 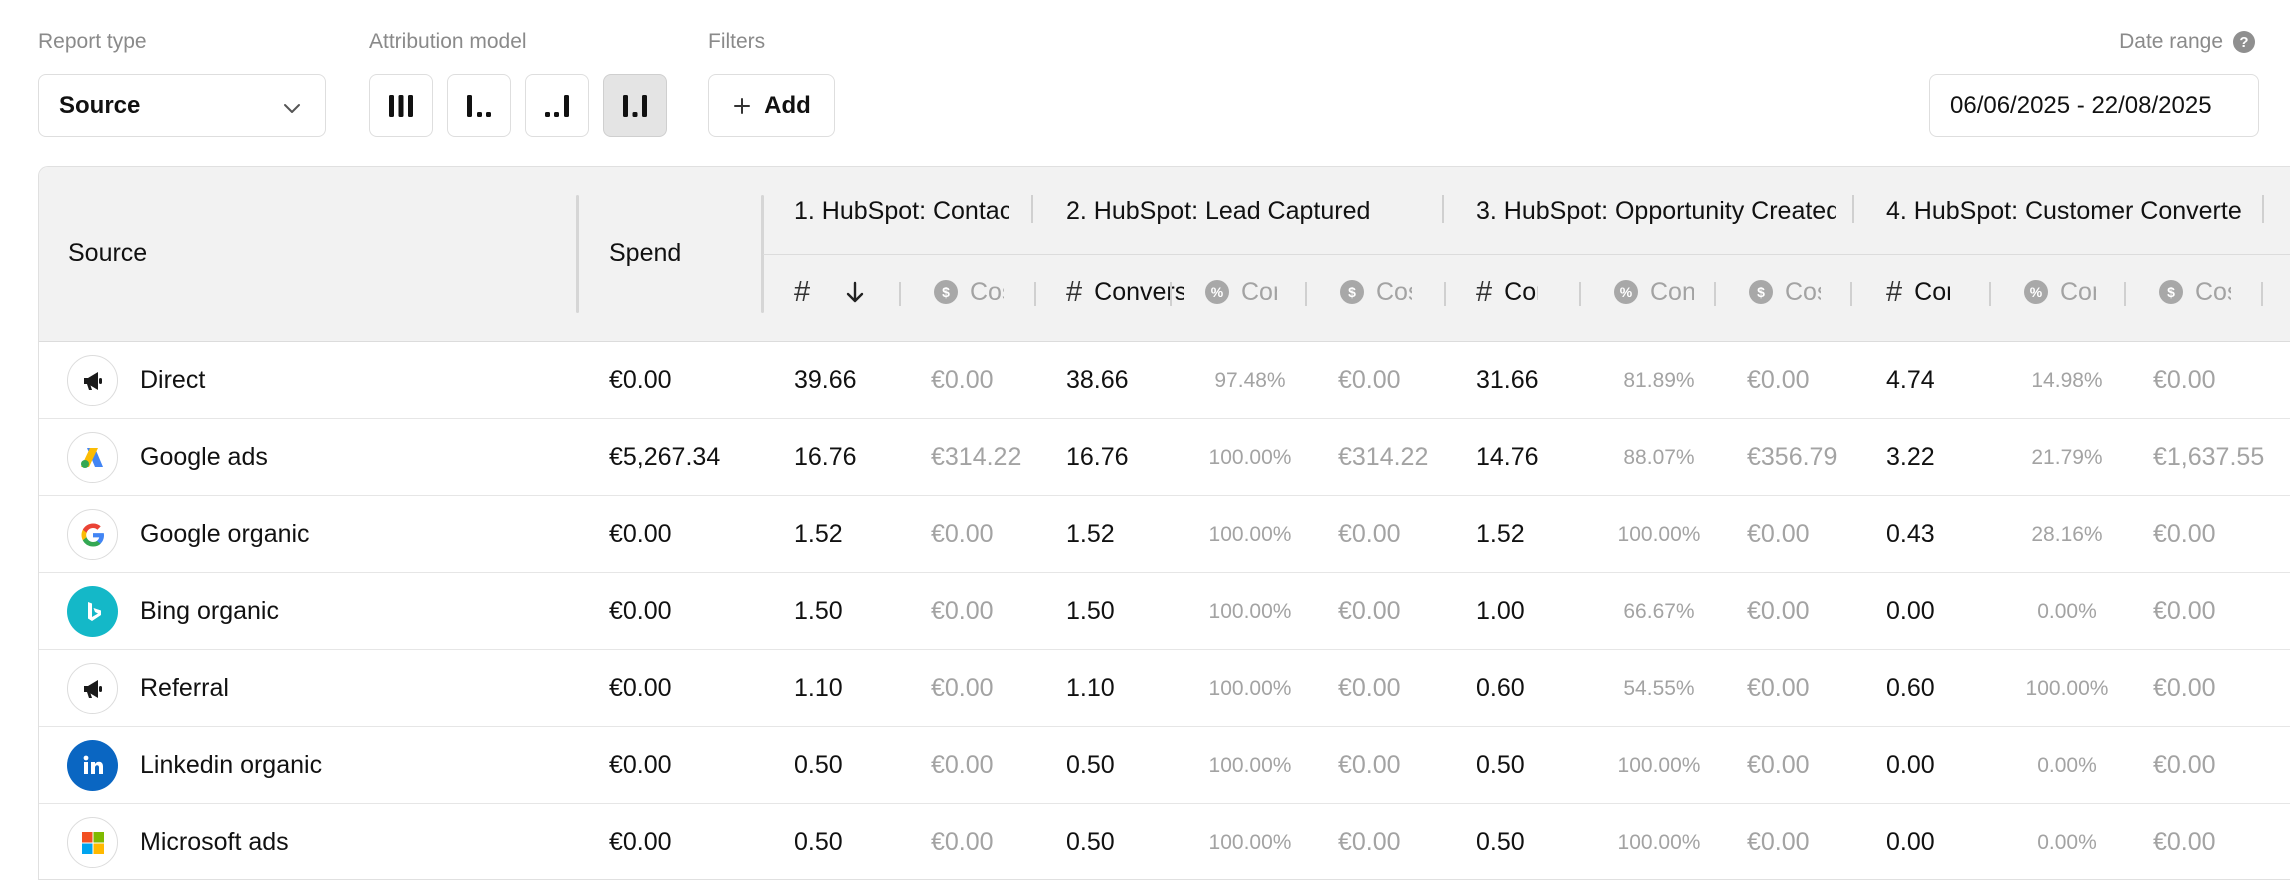 I want to click on date-range-header: Date range ?, so click(x=2187, y=42).